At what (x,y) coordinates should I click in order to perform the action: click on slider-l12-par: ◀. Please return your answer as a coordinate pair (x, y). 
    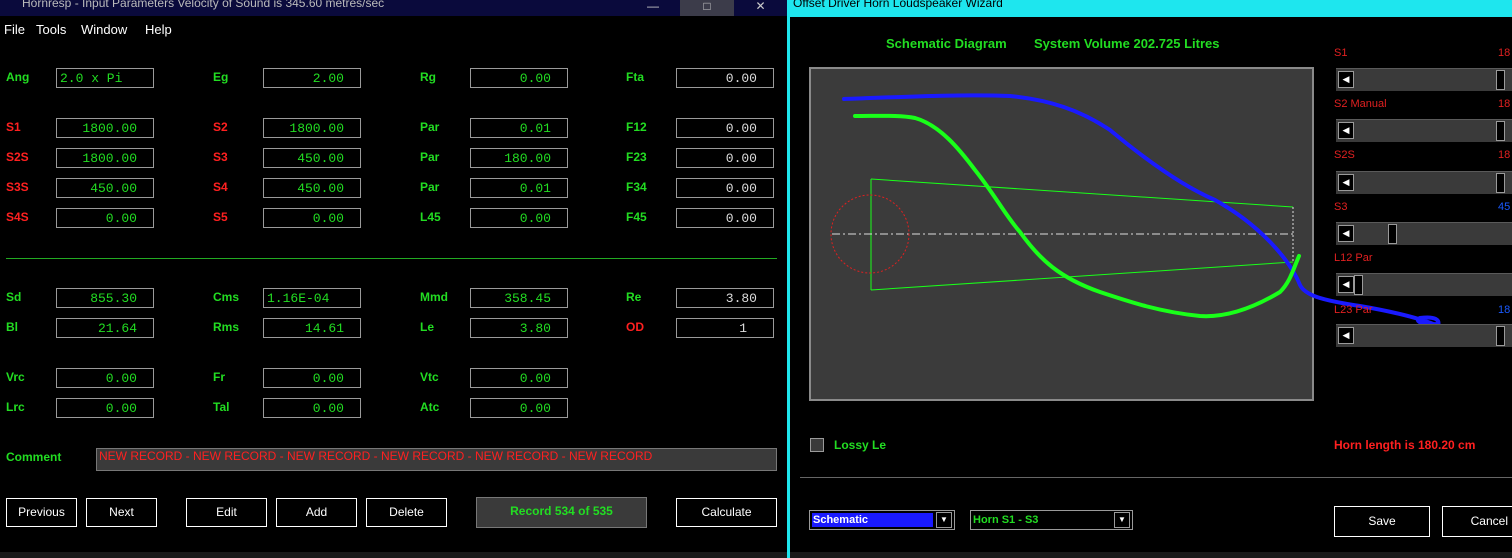
    Looking at the image, I should click on (1424, 284).